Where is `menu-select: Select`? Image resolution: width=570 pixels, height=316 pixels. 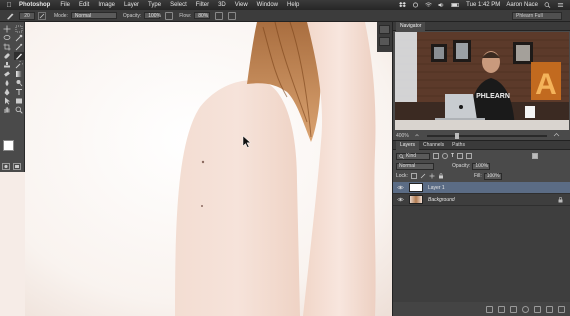
menu-select: Select is located at coordinates (178, 5).